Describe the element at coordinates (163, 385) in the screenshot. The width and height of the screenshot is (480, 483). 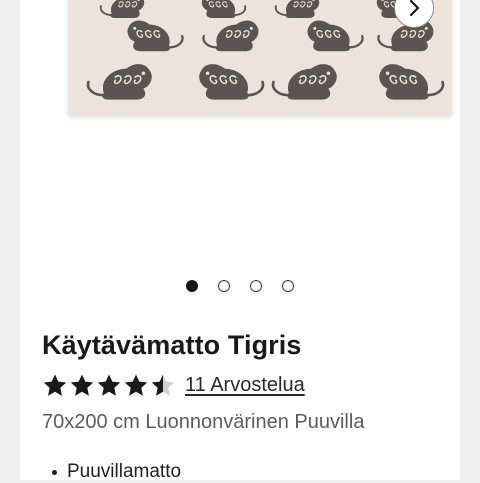
I see `star-half-icon` at that location.